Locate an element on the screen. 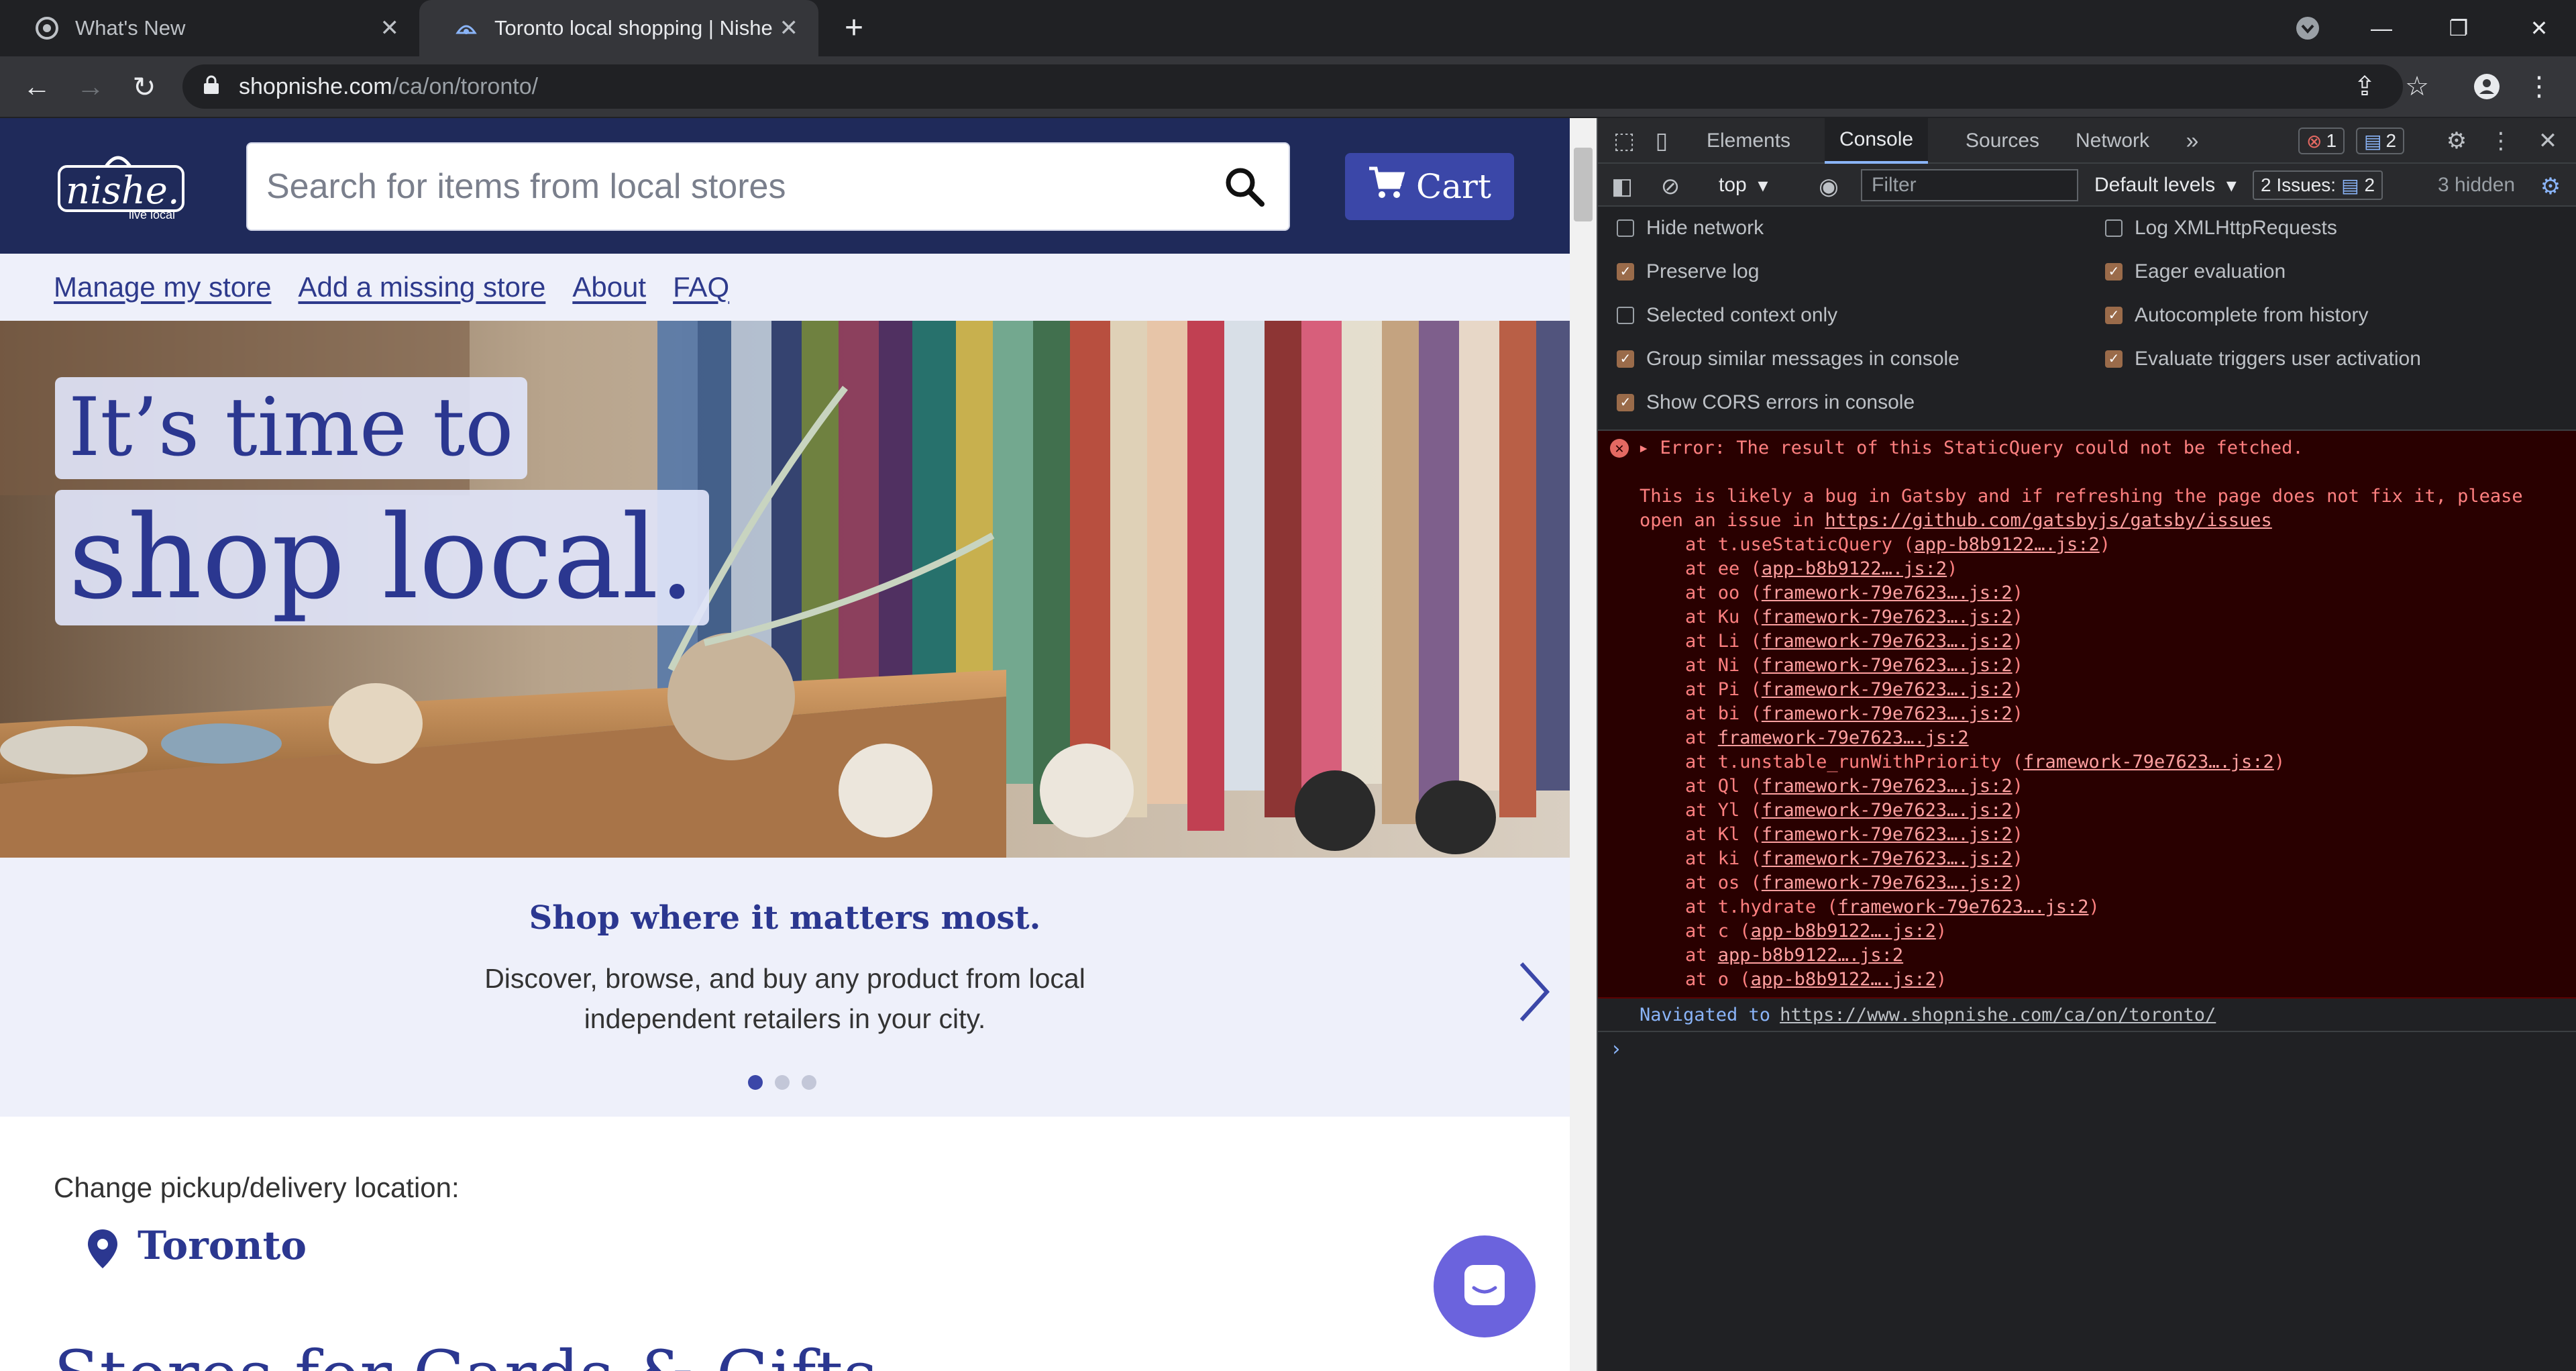 This screenshot has width=2576, height=1371. tab-elements: Elements is located at coordinates (1748, 141).